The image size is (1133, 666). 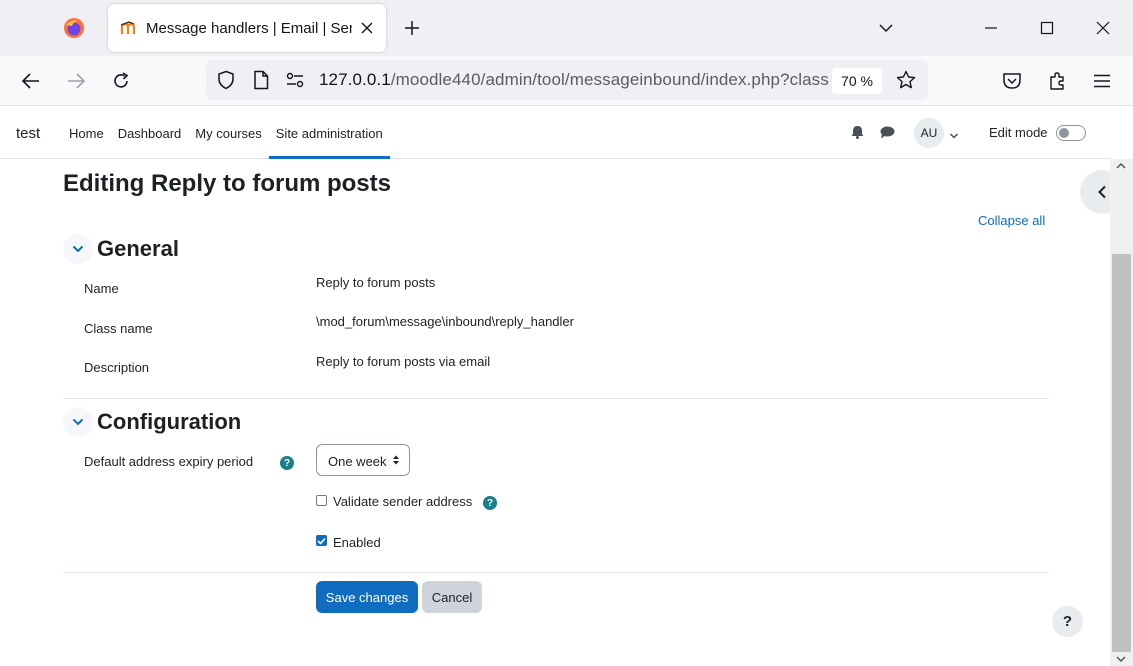 What do you see at coordinates (412, 28) in the screenshot?
I see `new-tab-icon` at bounding box center [412, 28].